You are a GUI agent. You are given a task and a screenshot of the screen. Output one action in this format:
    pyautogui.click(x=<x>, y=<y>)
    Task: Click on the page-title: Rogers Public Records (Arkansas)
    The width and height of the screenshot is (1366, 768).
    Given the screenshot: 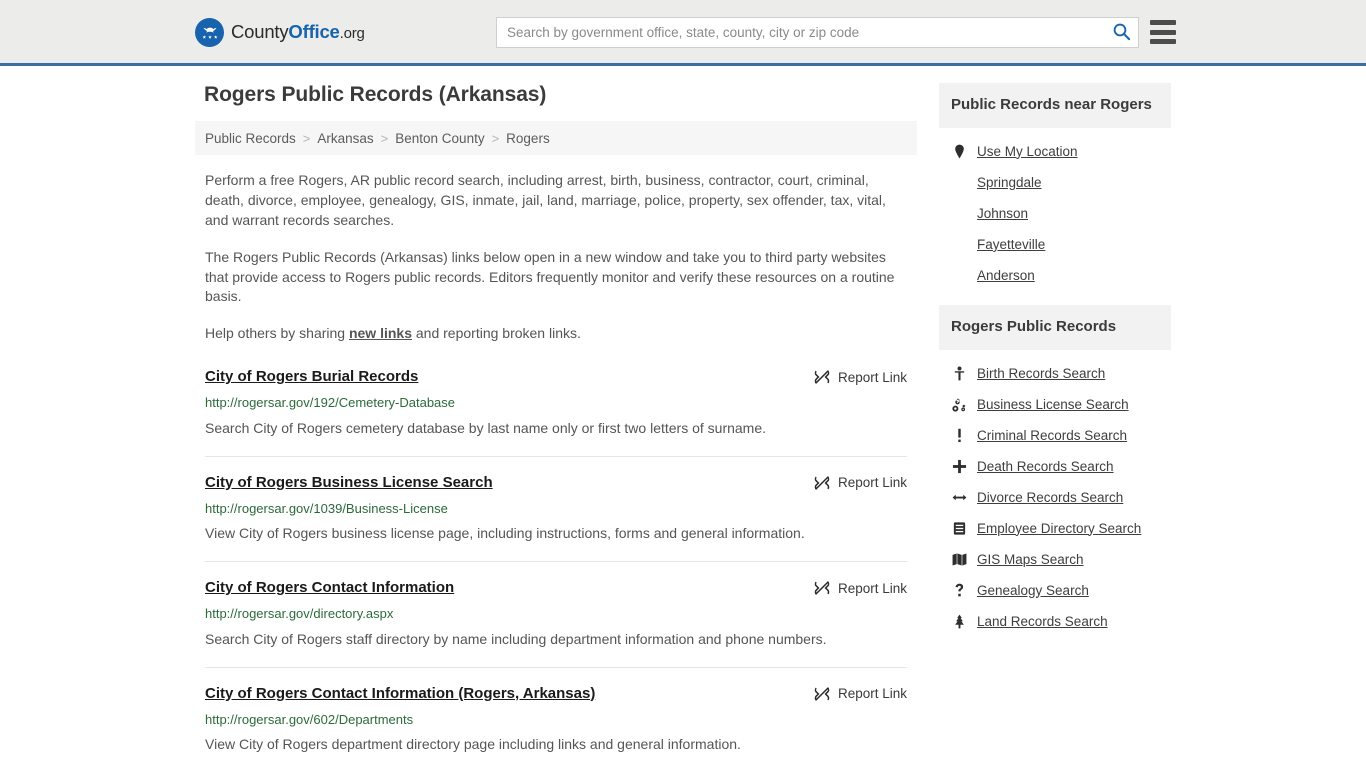 What is the action you would take?
    pyautogui.click(x=375, y=94)
    